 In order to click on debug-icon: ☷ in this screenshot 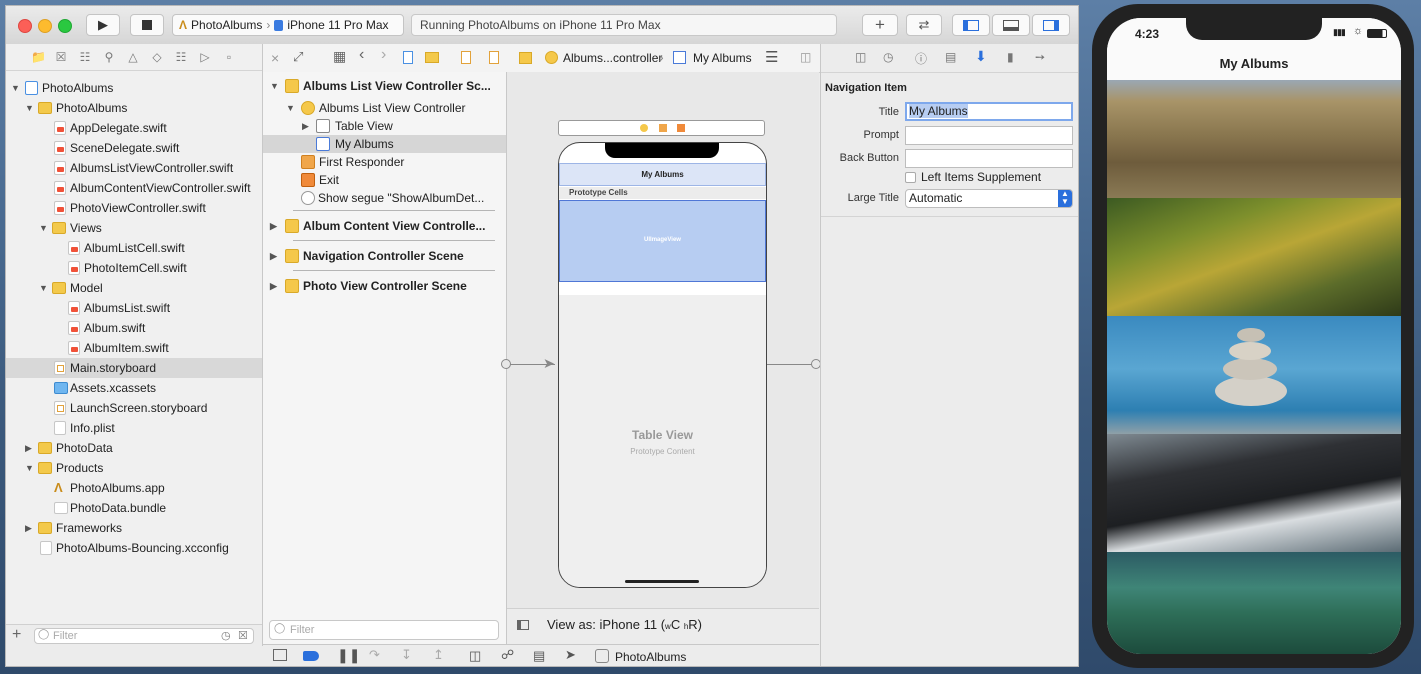, I will do `click(181, 57)`.